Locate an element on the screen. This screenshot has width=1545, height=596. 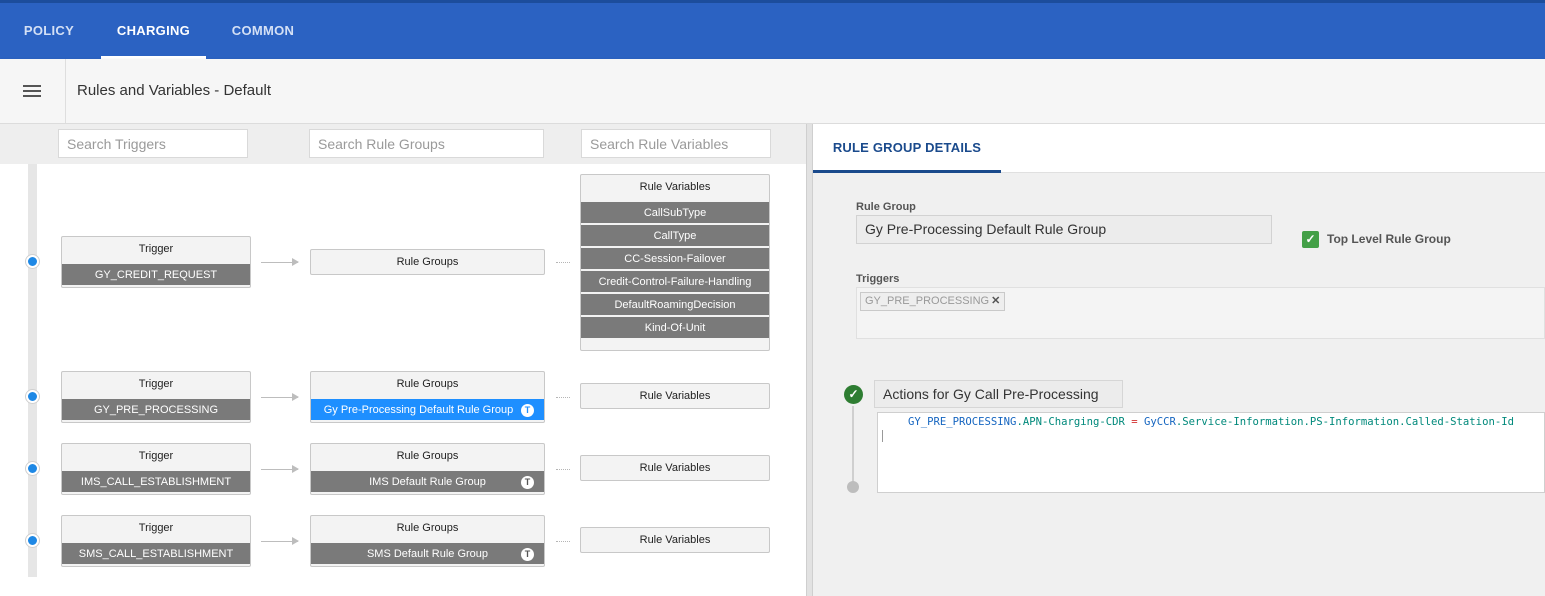
trigger-card: Trigger IMS_CALL_ESTABLISHMENT is located at coordinates (156, 469).